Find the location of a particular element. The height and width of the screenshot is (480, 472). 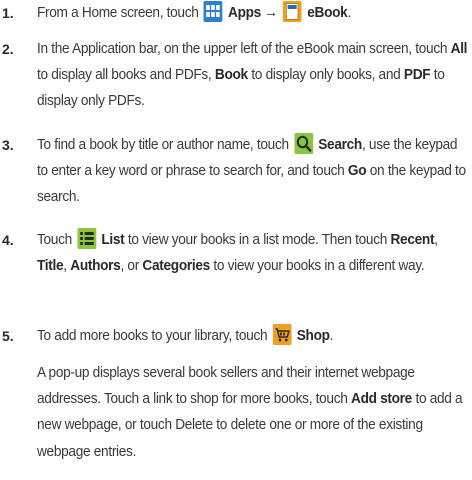

title-label: Title is located at coordinates (50, 266).